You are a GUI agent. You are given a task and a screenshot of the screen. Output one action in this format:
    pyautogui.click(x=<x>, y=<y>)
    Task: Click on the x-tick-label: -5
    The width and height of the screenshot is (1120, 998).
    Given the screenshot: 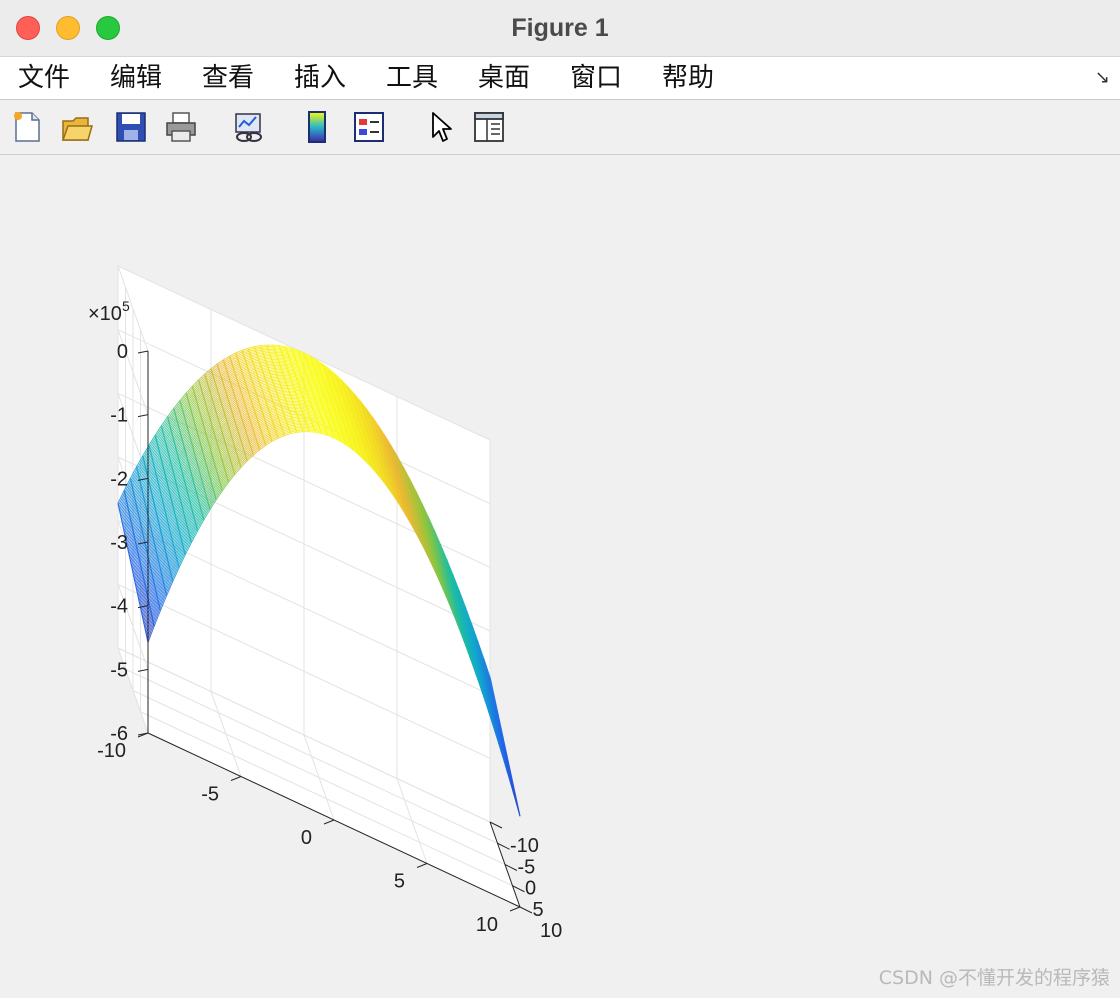 What is the action you would take?
    pyautogui.click(x=210, y=795)
    